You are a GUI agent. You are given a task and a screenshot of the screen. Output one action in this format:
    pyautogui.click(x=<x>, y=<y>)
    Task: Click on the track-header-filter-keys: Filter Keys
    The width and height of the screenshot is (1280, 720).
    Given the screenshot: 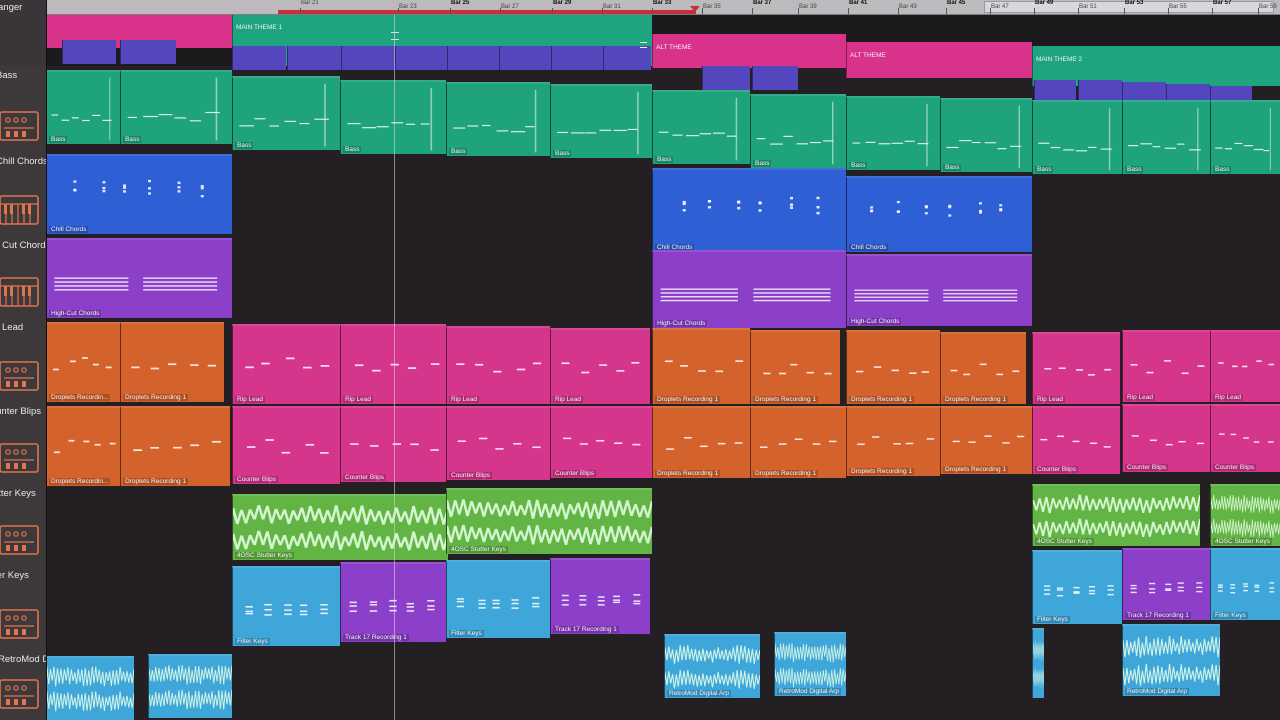 What is the action you would take?
    pyautogui.click(x=23, y=609)
    